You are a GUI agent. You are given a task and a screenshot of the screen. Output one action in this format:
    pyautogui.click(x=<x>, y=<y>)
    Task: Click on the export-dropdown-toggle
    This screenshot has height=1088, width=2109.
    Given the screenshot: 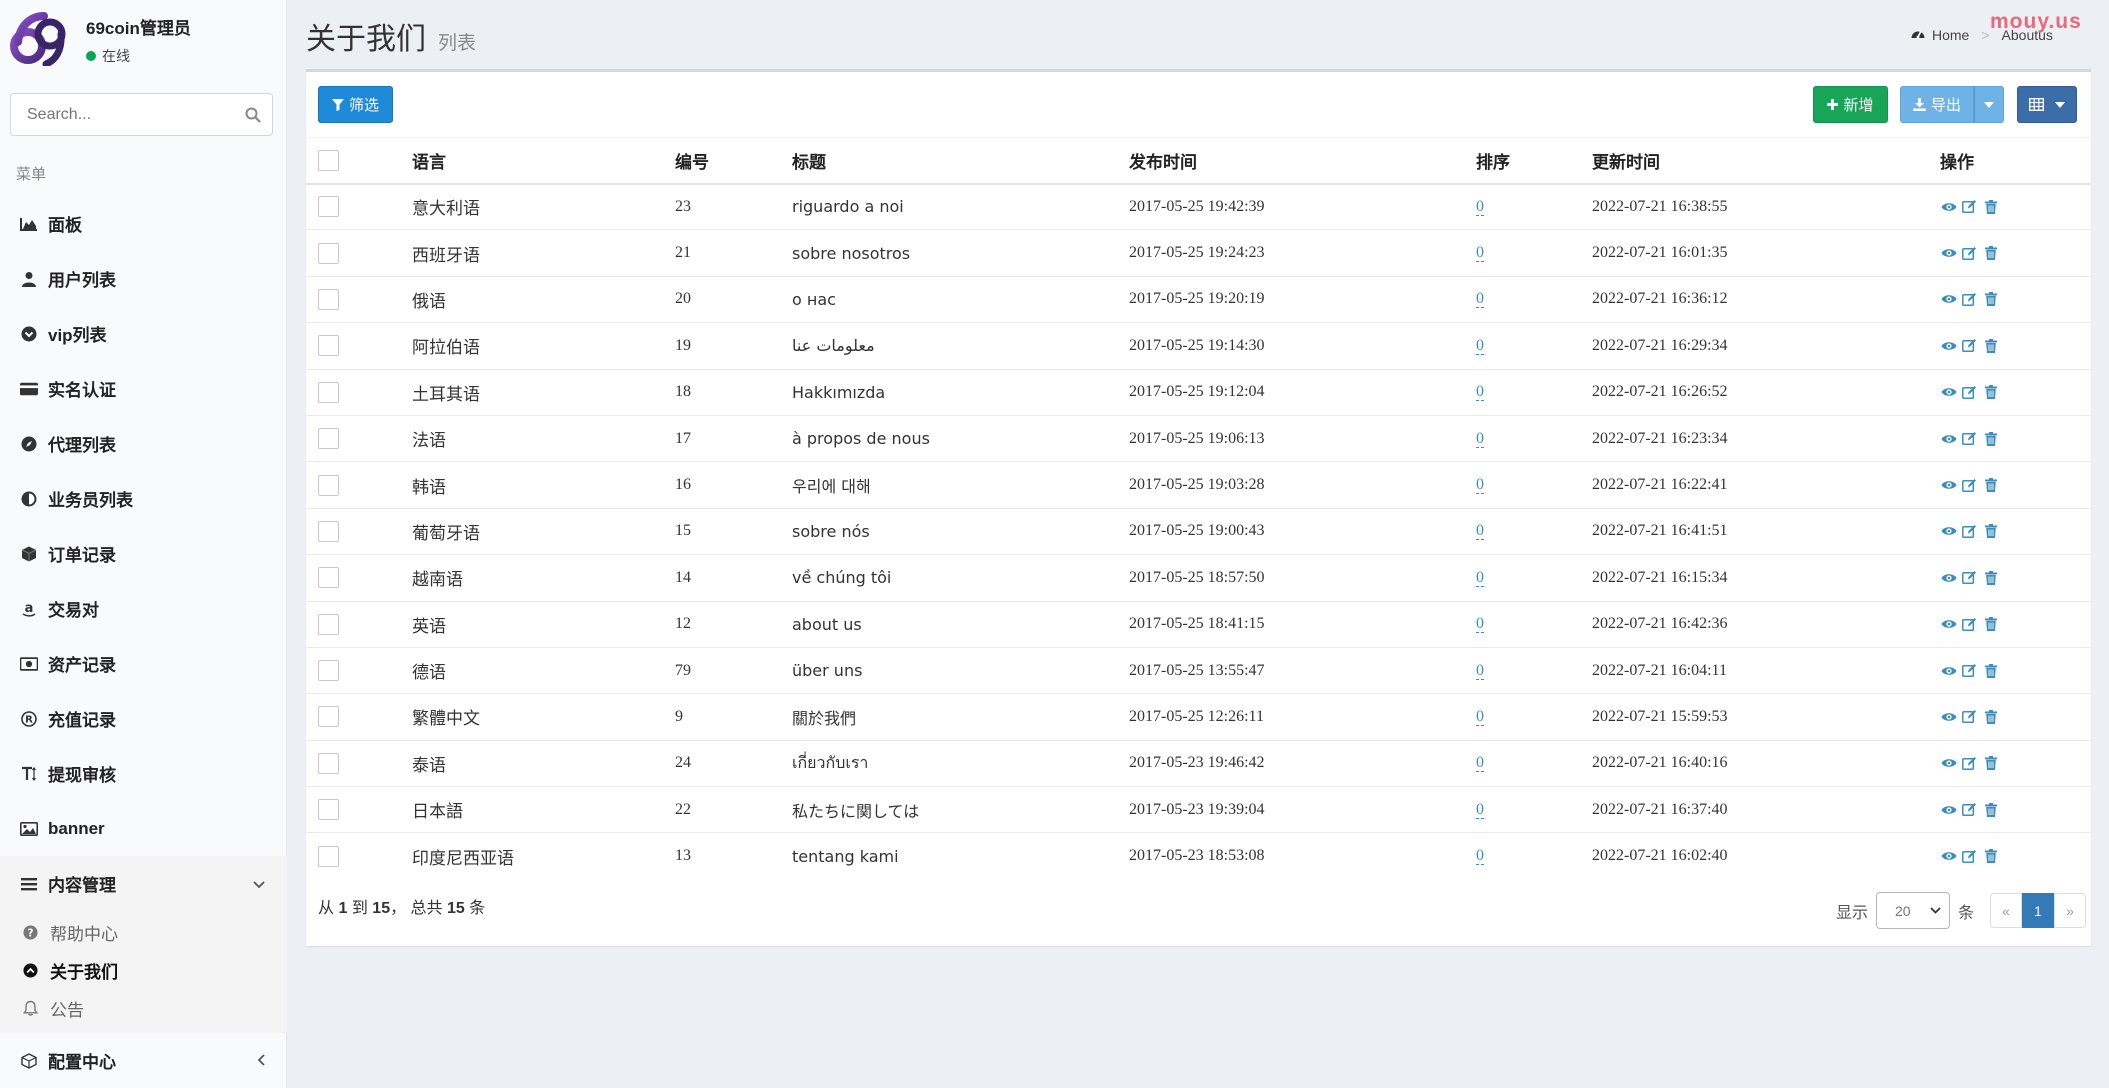 What is the action you would take?
    pyautogui.click(x=1989, y=104)
    